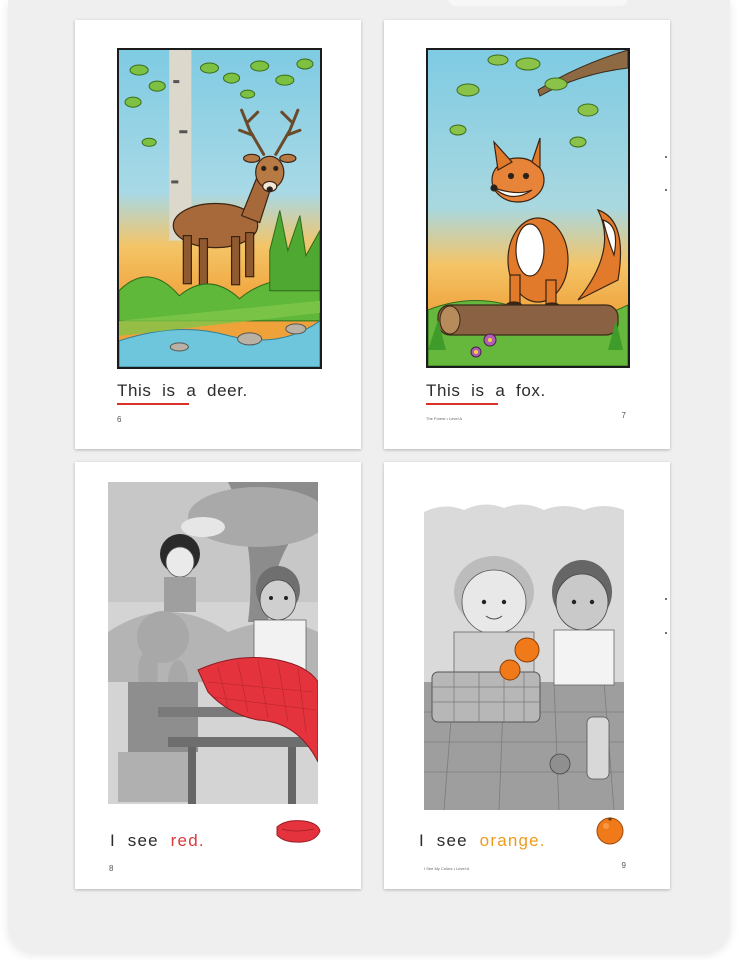 Image resolution: width=750 pixels, height=960 pixels. Describe the element at coordinates (182, 391) in the screenshot. I see `sentence-text: This is a deer.` at that location.